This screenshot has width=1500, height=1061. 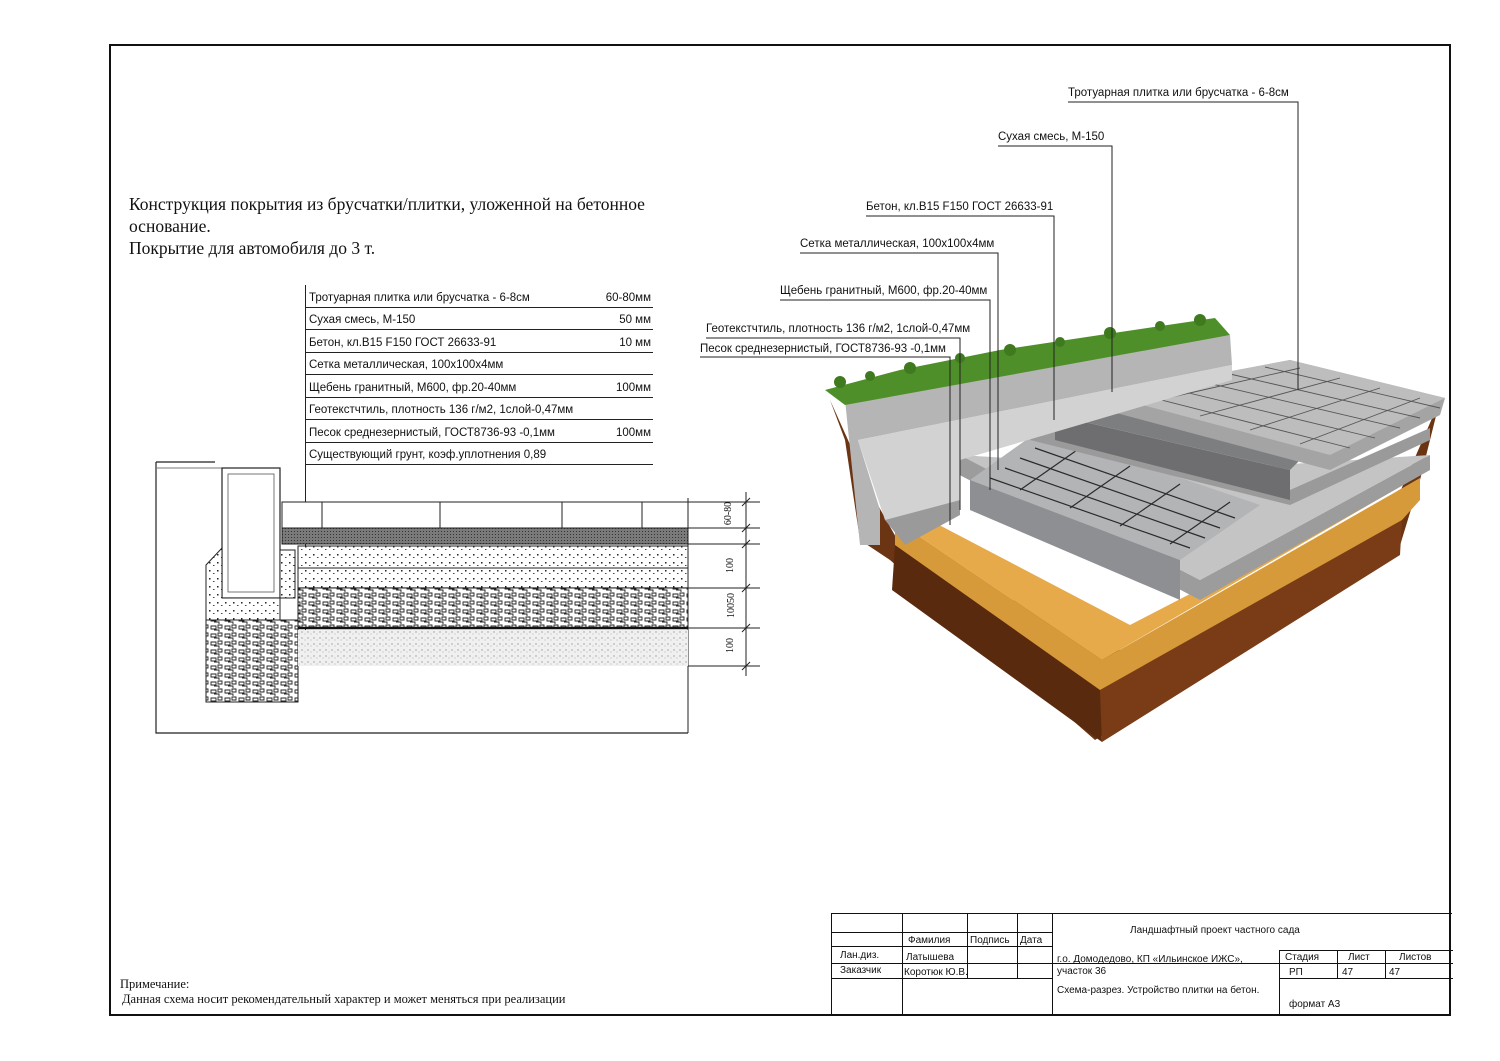 What do you see at coordinates (1051, 137) in the screenshot?
I see `callout-dry-mix: Сухая смесь, М-150` at bounding box center [1051, 137].